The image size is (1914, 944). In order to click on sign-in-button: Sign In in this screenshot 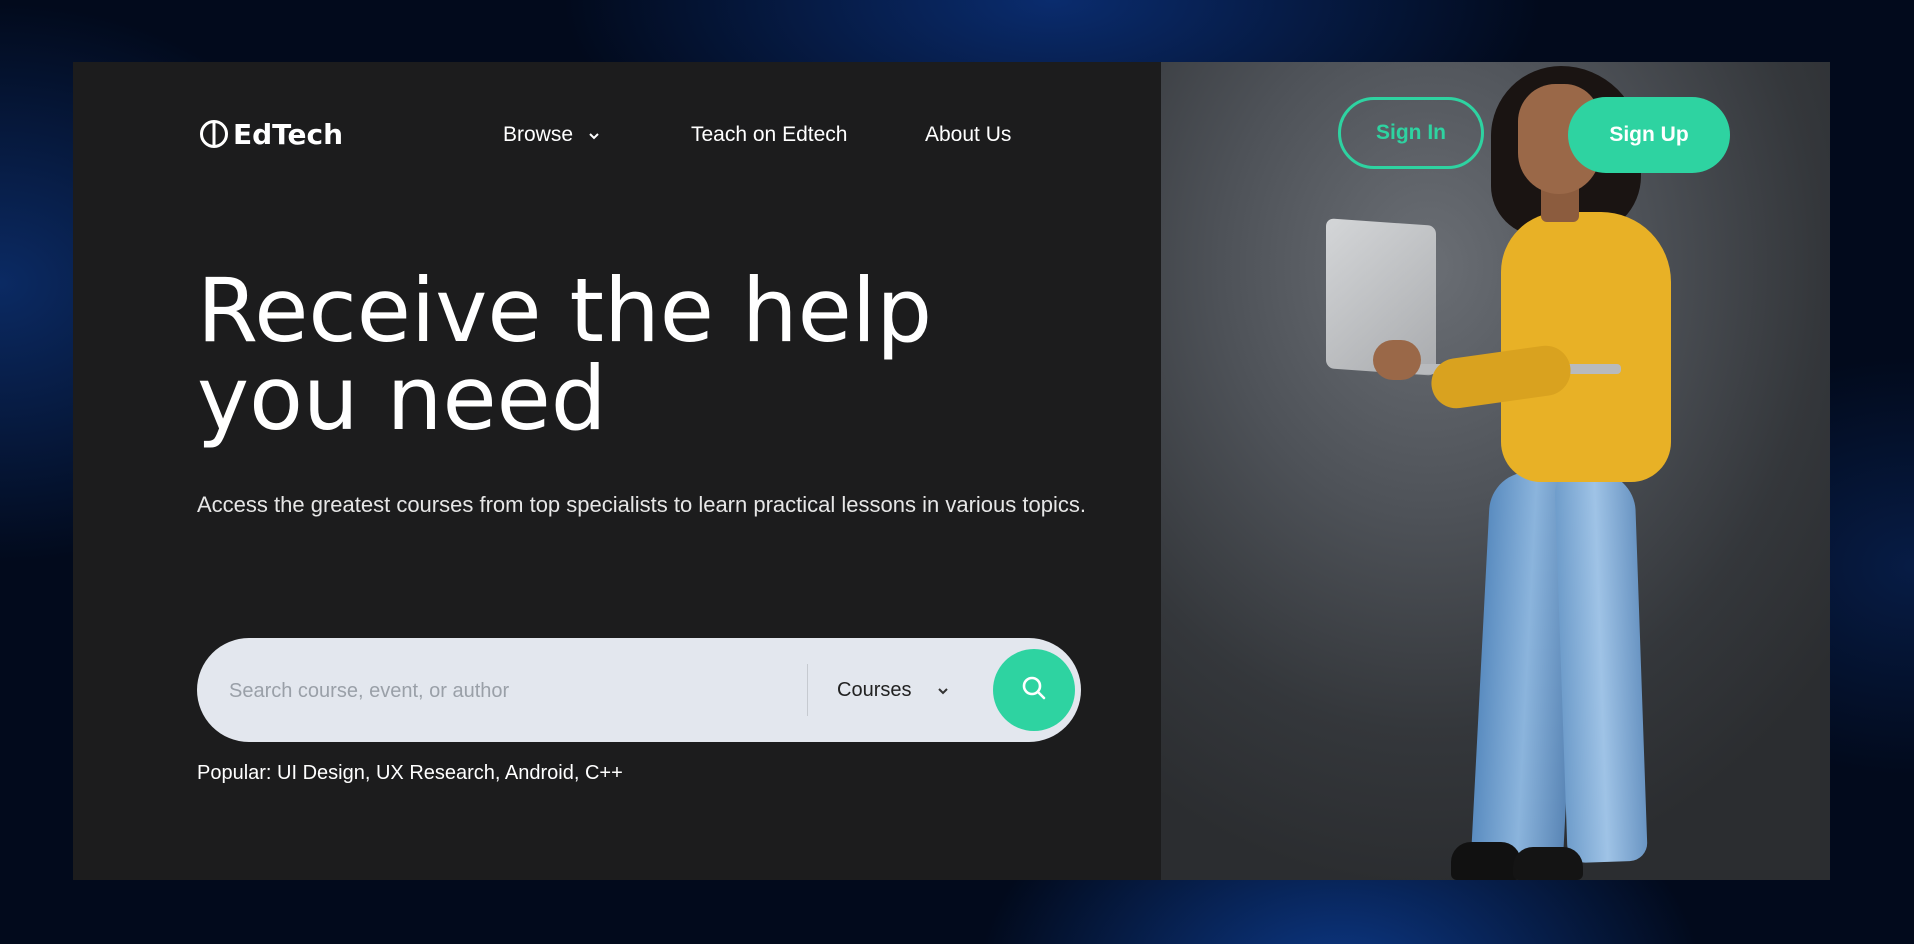, I will do `click(1411, 133)`.